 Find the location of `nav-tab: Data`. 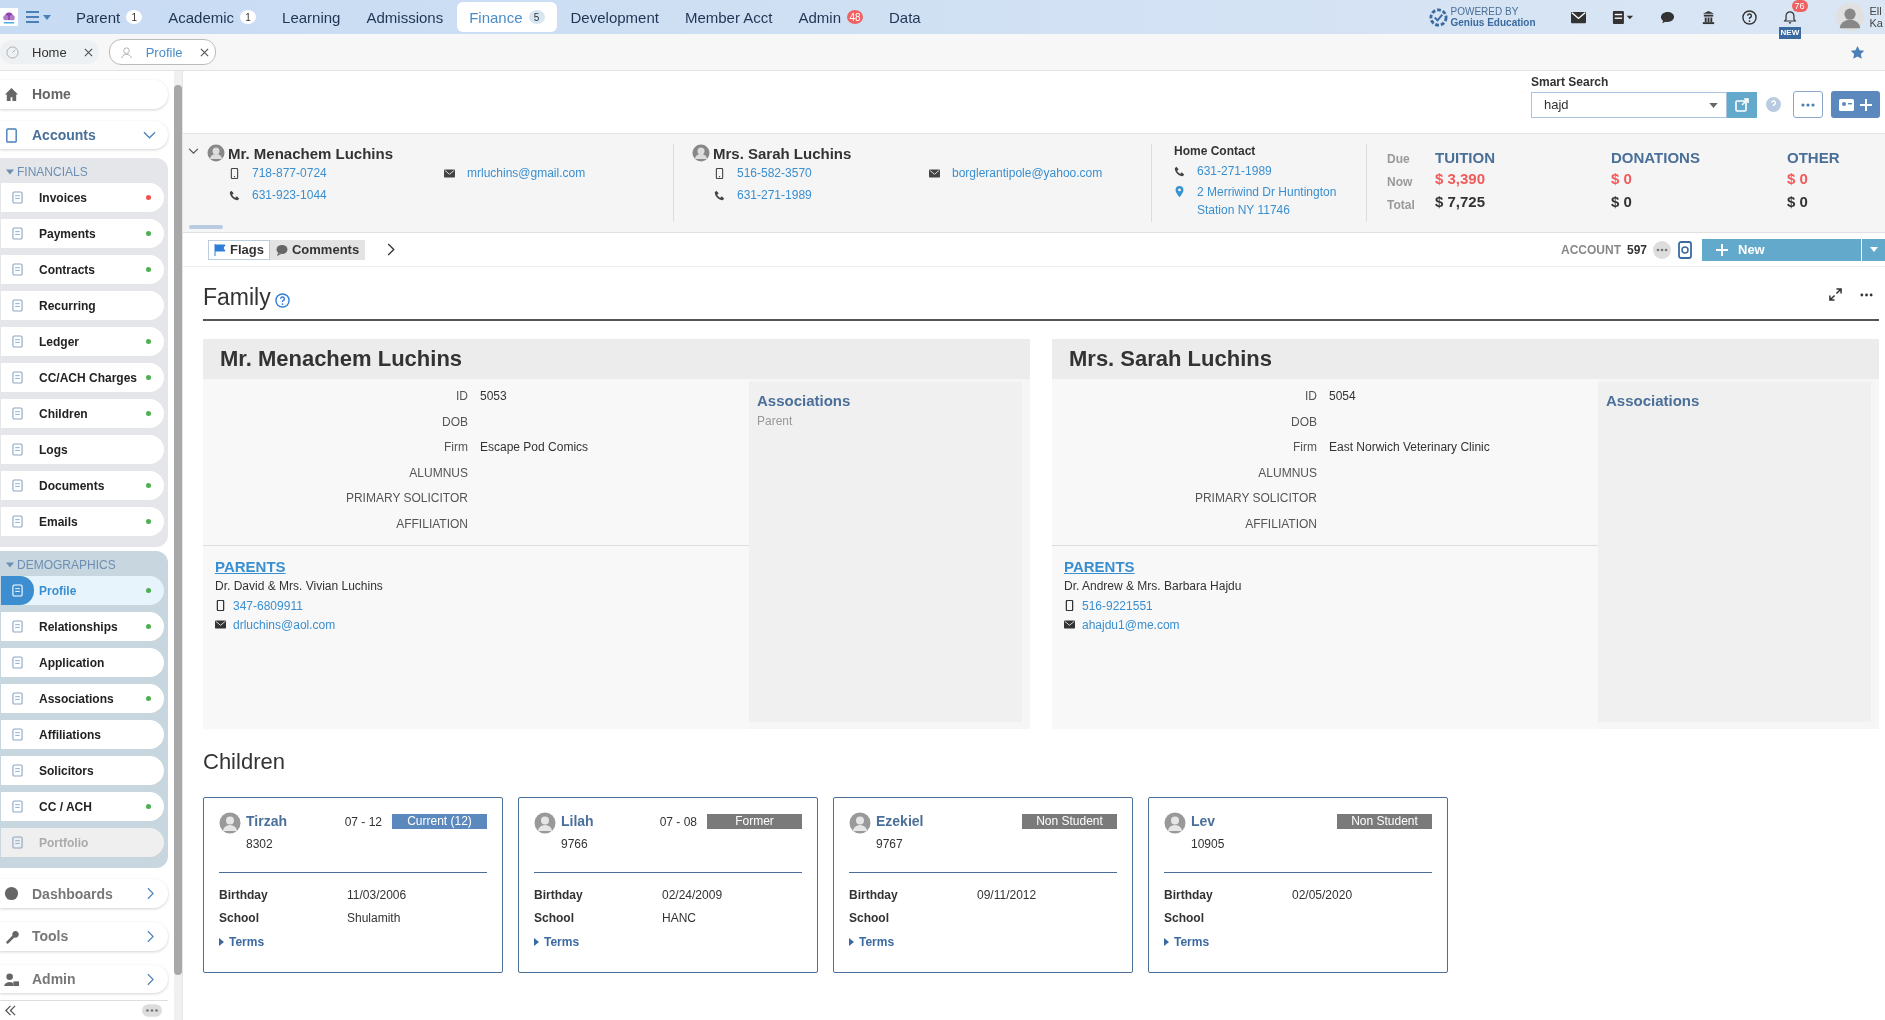

nav-tab: Data is located at coordinates (905, 17).